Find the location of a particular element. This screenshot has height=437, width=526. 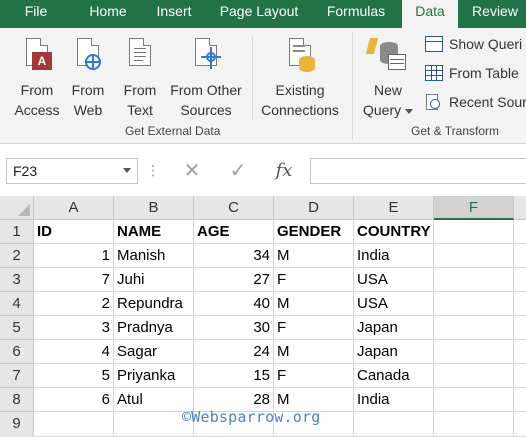

row-header-6: 6 is located at coordinates (17, 352).